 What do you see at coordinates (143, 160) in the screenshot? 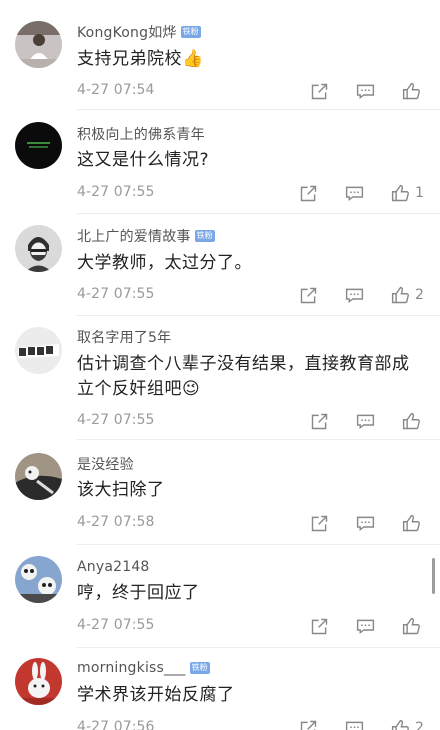
I see `comment-text: 这又是什么情况?` at bounding box center [143, 160].